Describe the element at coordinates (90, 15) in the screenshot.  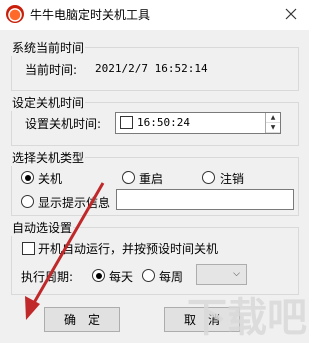
I see `window-title: 牛牛电脑定时关机工具` at that location.